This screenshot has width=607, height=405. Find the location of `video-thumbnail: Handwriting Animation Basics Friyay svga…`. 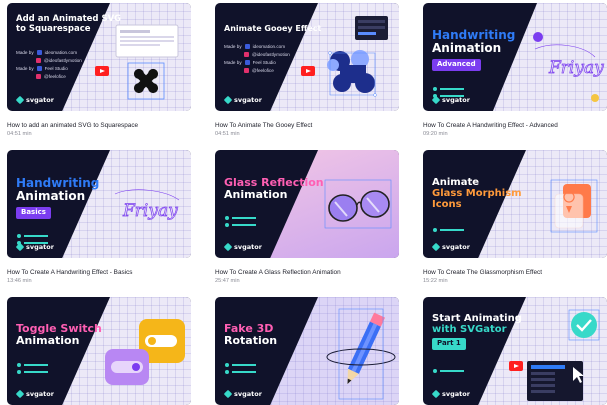

video-thumbnail: Handwriting Animation Basics Friyay svga… is located at coordinates (99, 204).